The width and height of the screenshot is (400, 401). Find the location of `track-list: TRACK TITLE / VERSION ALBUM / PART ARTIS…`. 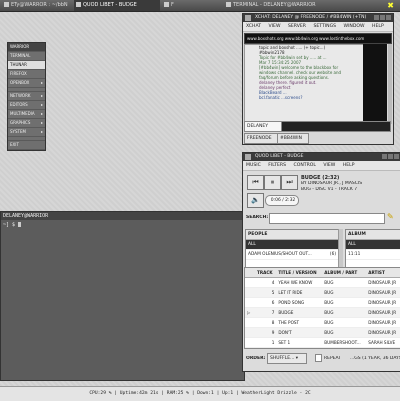

track-list: TRACK TITLE / VERSION ALBUM / PART ARTIS… is located at coordinates (322, 308).